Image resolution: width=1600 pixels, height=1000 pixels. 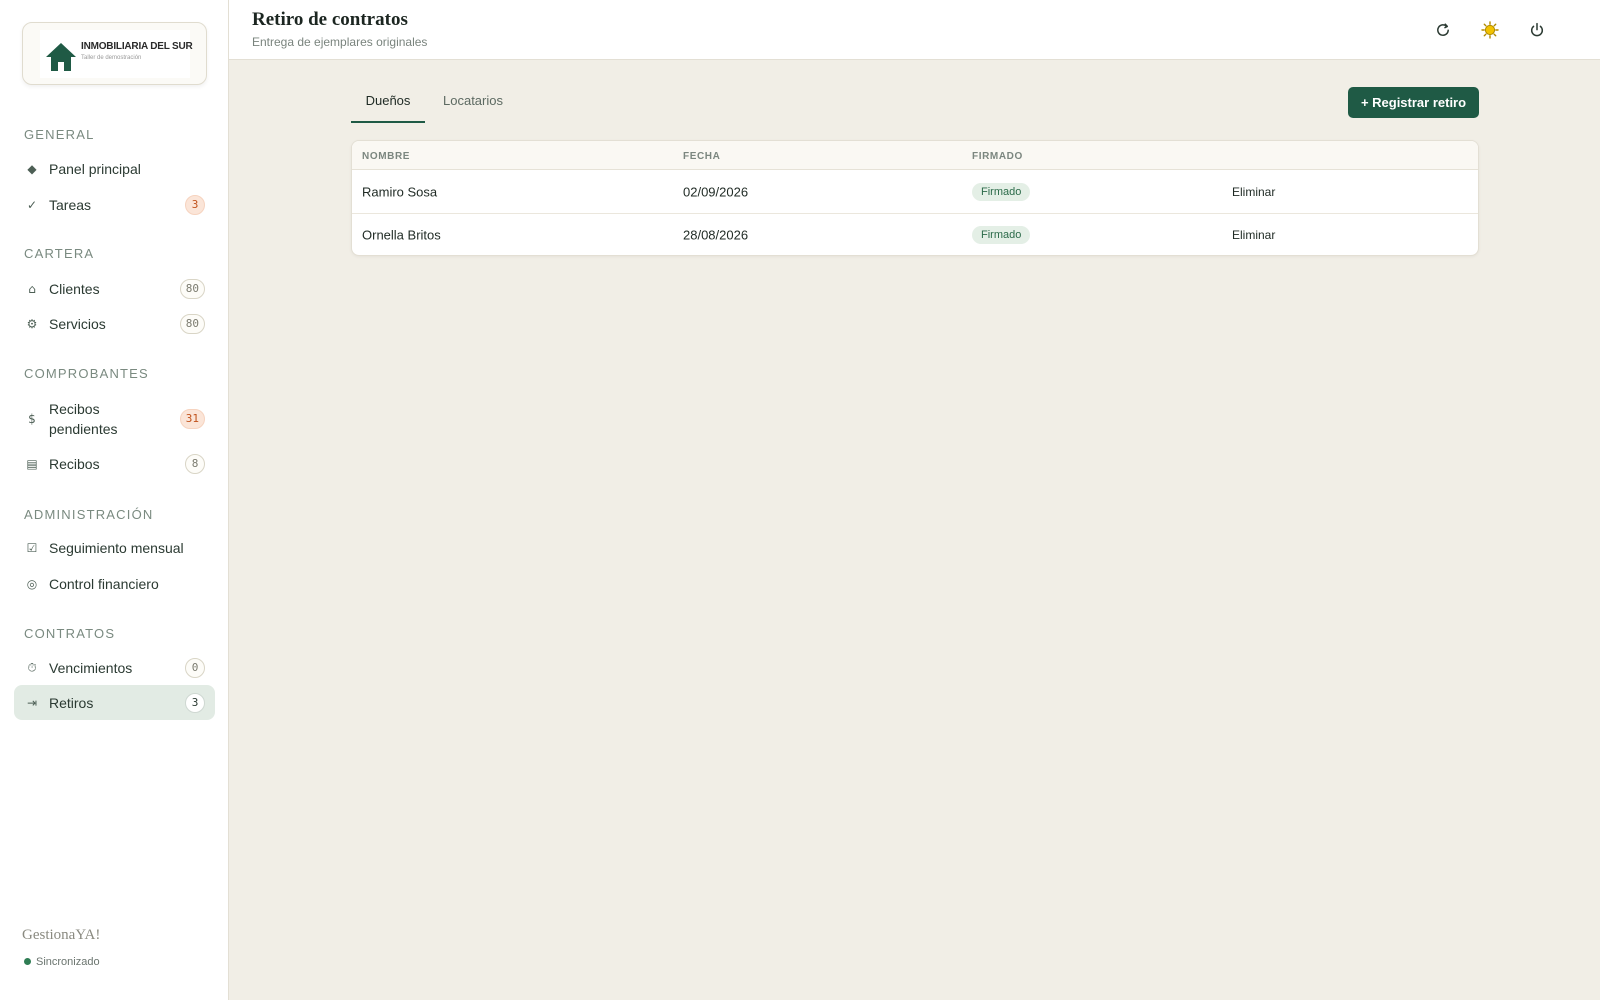 I want to click on tab-locatarios: Locatarios, so click(x=473, y=105).